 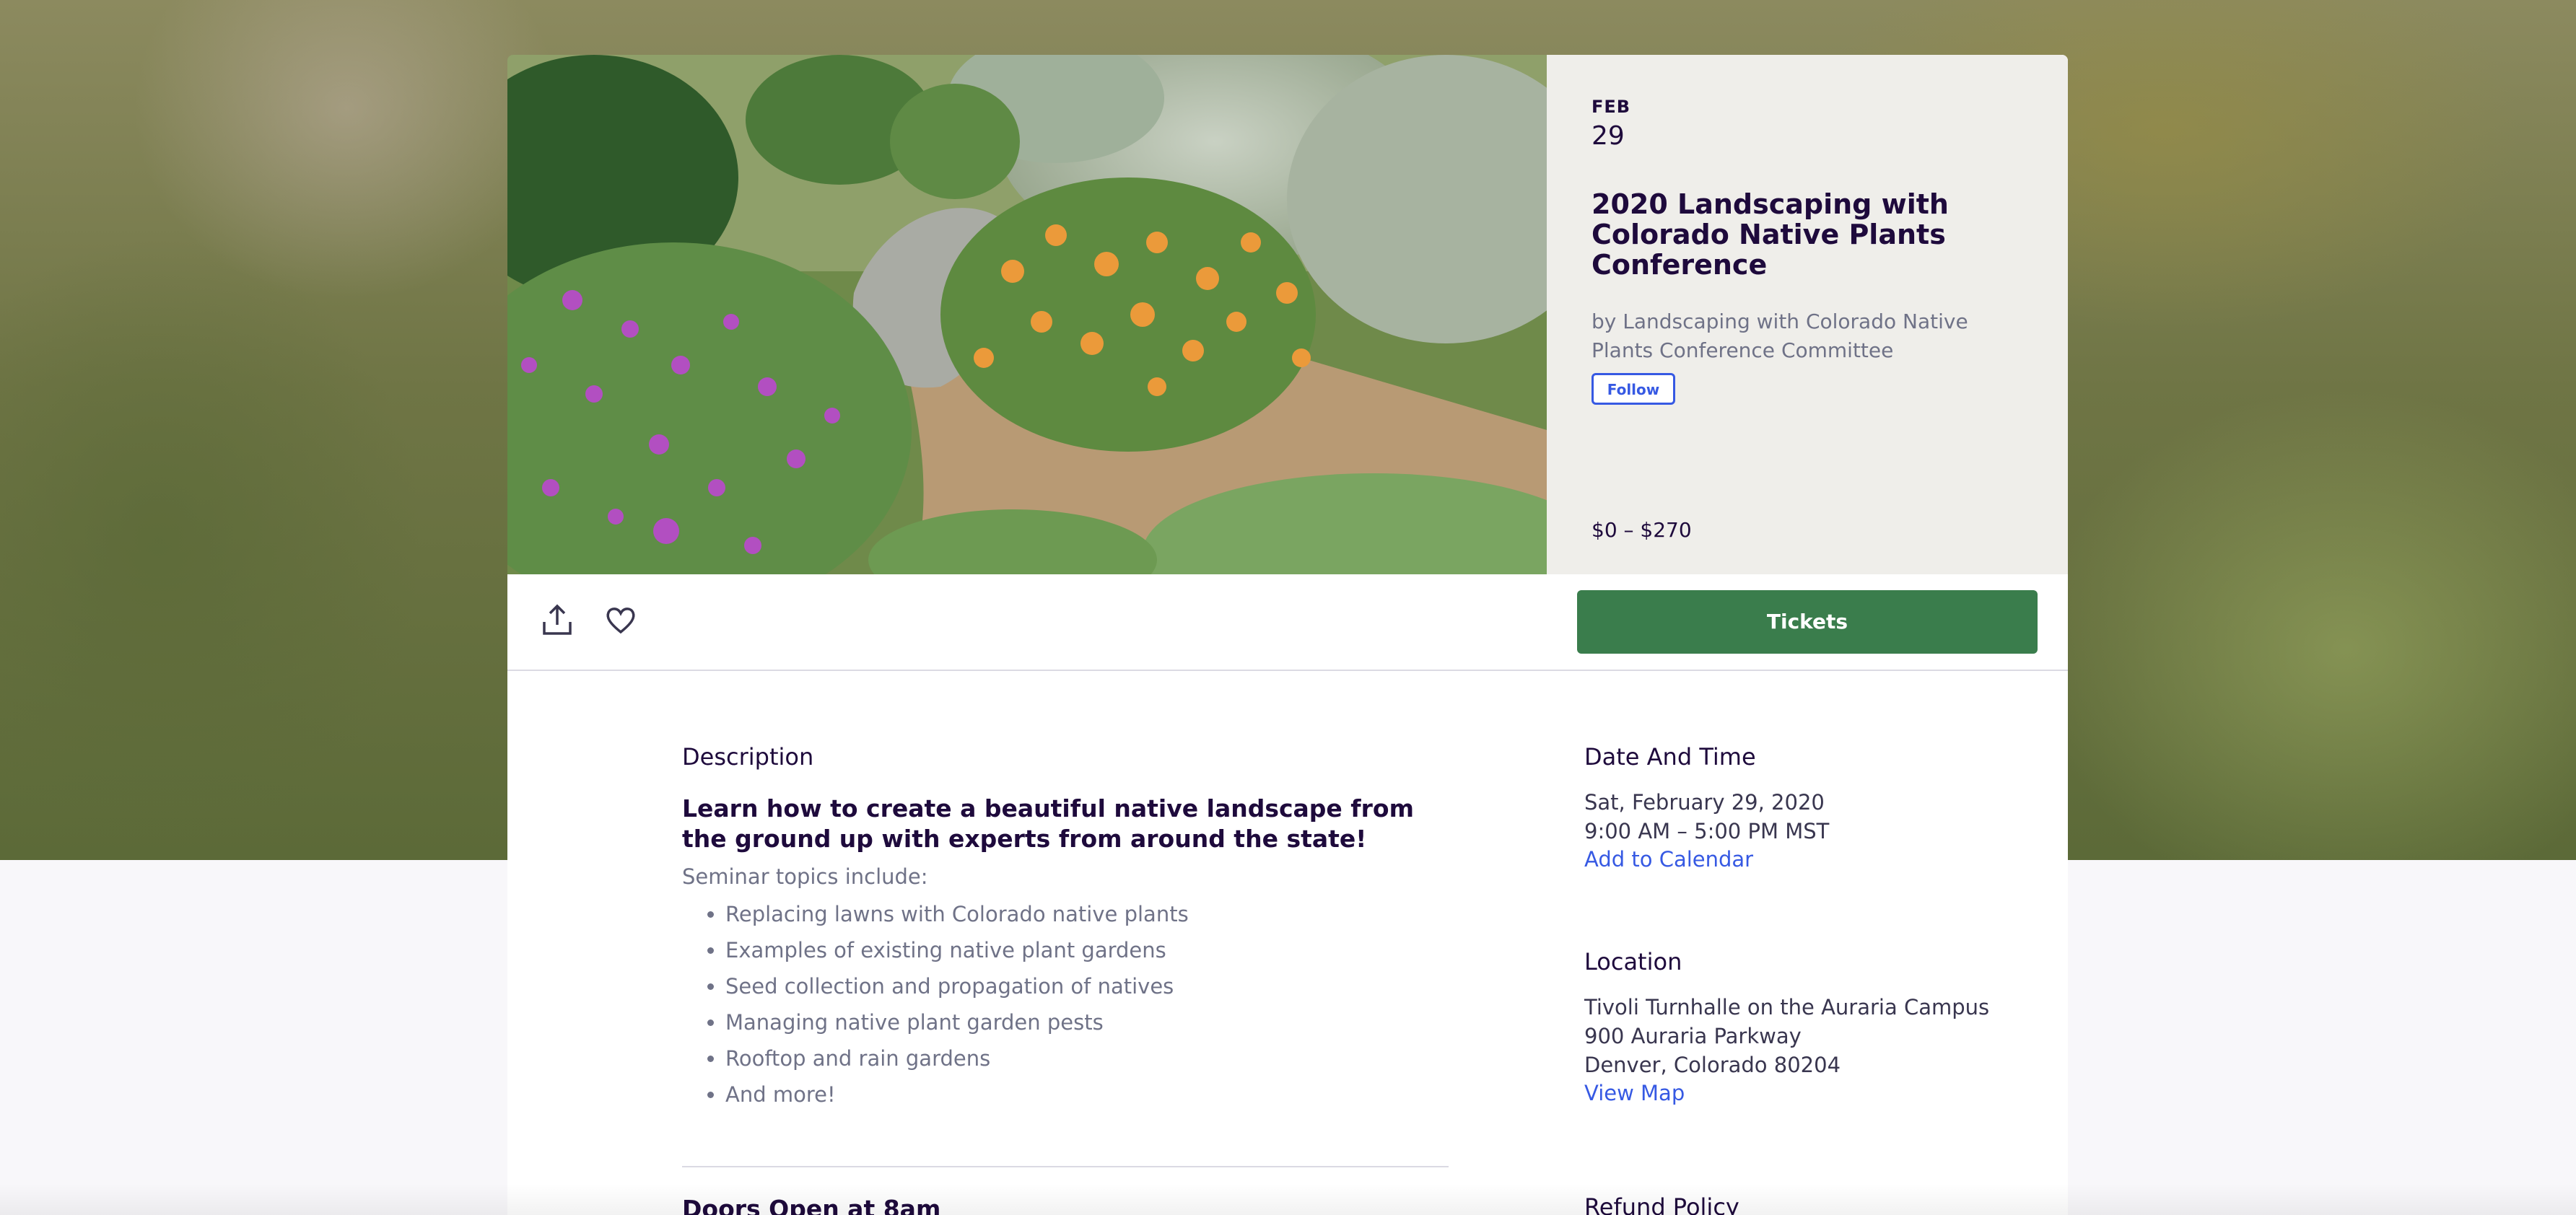 I want to click on view-map-link: View Map, so click(x=1634, y=1093).